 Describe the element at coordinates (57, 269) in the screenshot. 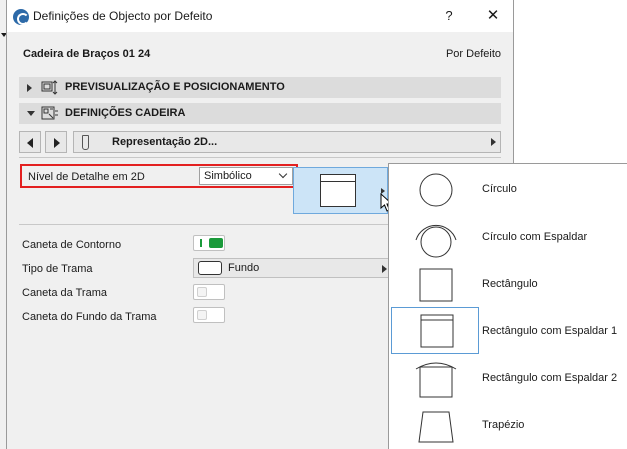

I see `fill-type-label: Tipo de Trama` at that location.